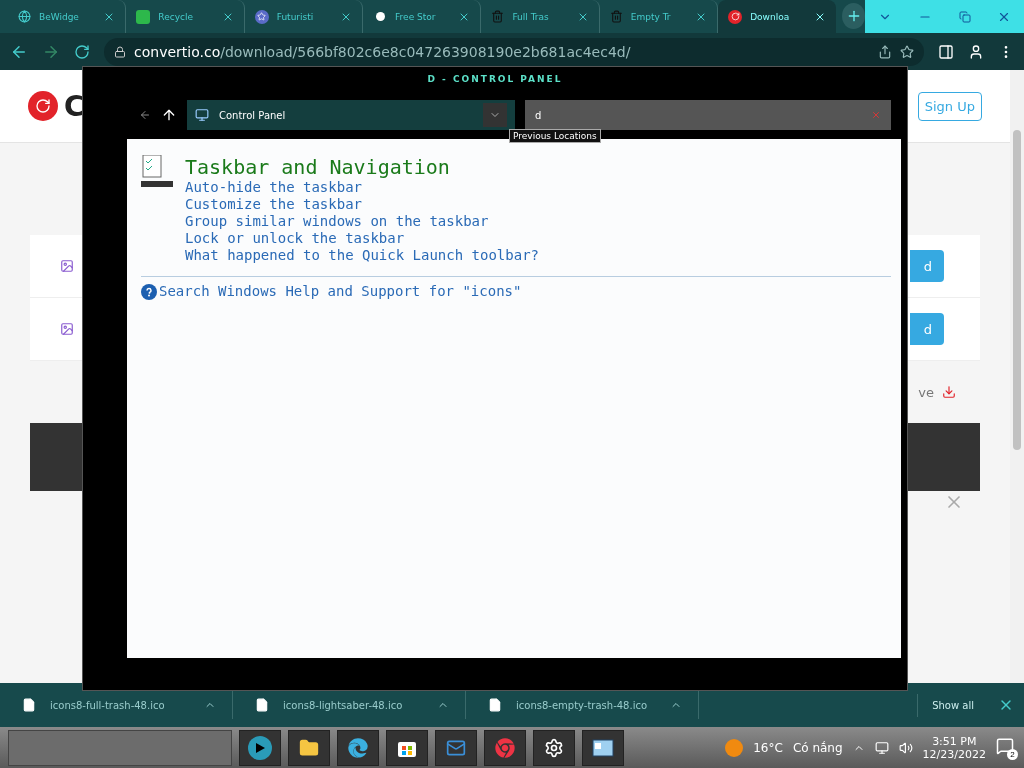  I want to click on edge-icon, so click(358, 747).